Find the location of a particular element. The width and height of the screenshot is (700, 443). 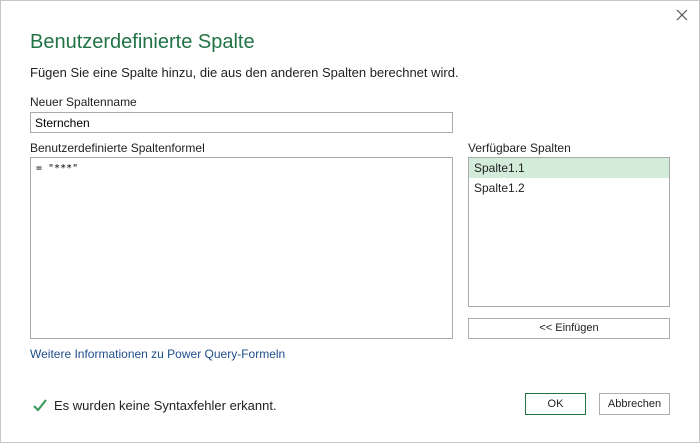

insert-button: << Einfügen is located at coordinates (569, 328).